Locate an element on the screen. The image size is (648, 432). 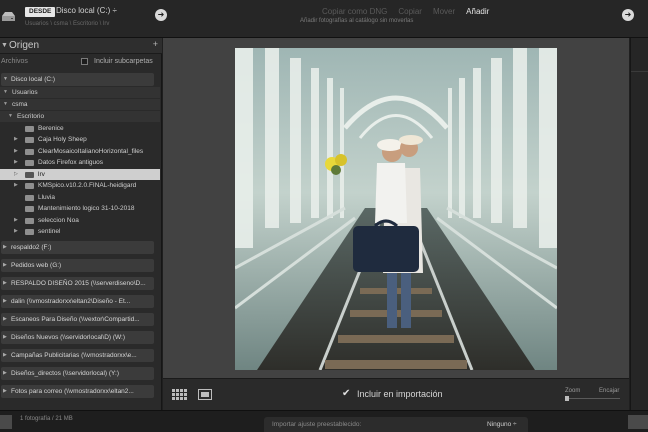
tree-folder: ▶ sentinel is located at coordinates (80, 231).